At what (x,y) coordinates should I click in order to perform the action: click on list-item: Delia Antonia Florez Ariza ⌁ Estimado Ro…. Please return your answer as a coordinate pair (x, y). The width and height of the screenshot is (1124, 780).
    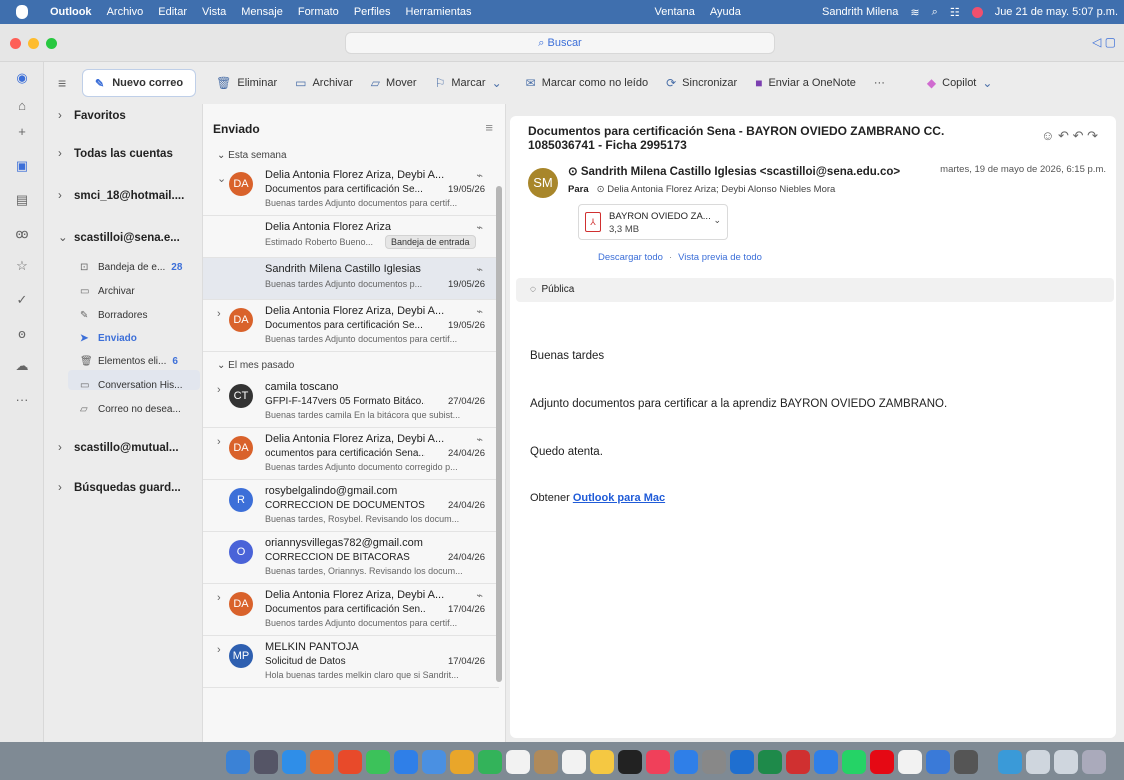
    Looking at the image, I should click on (351, 237).